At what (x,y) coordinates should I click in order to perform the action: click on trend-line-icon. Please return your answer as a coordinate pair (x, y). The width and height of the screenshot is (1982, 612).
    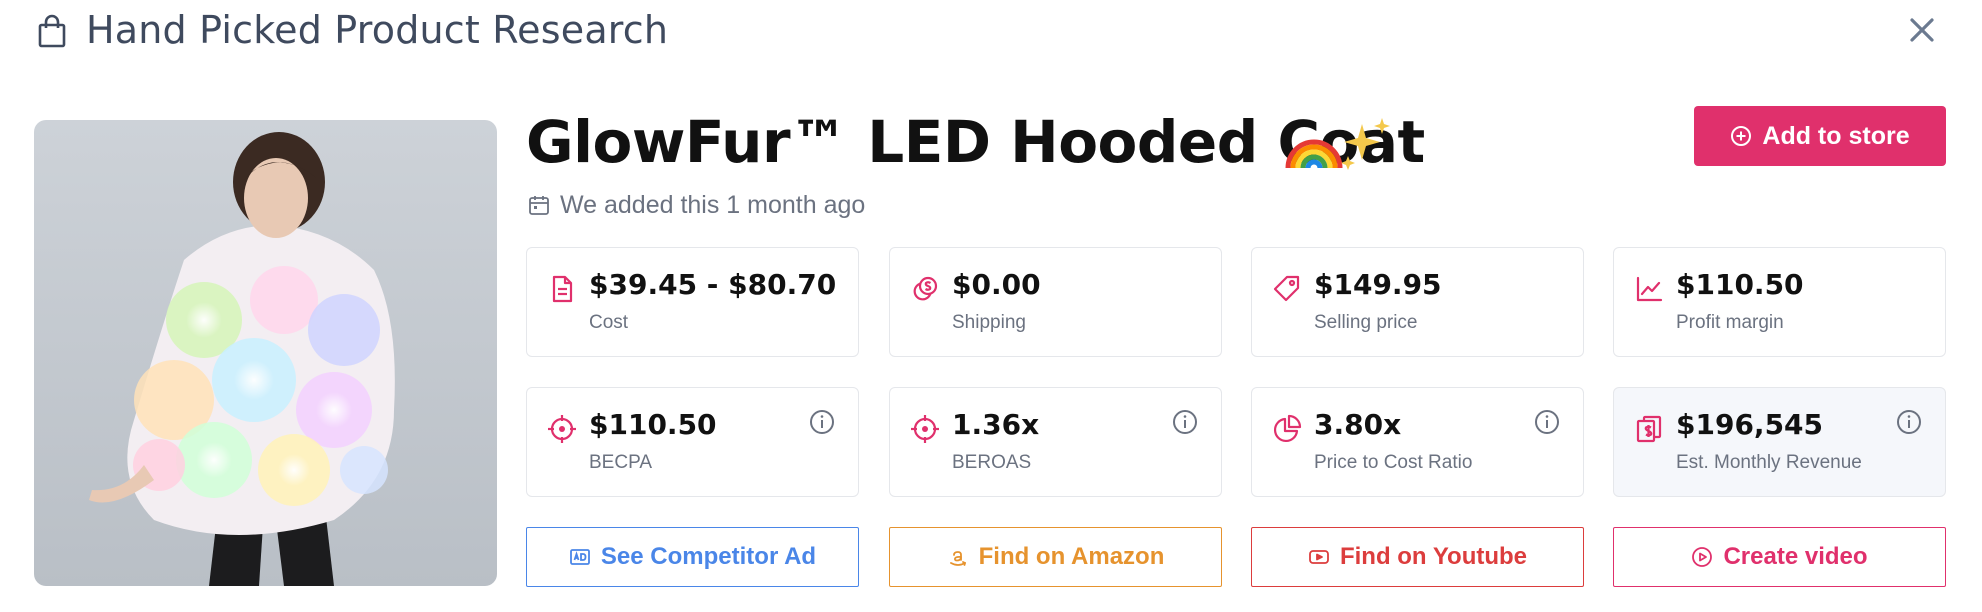
    Looking at the image, I should click on (1649, 289).